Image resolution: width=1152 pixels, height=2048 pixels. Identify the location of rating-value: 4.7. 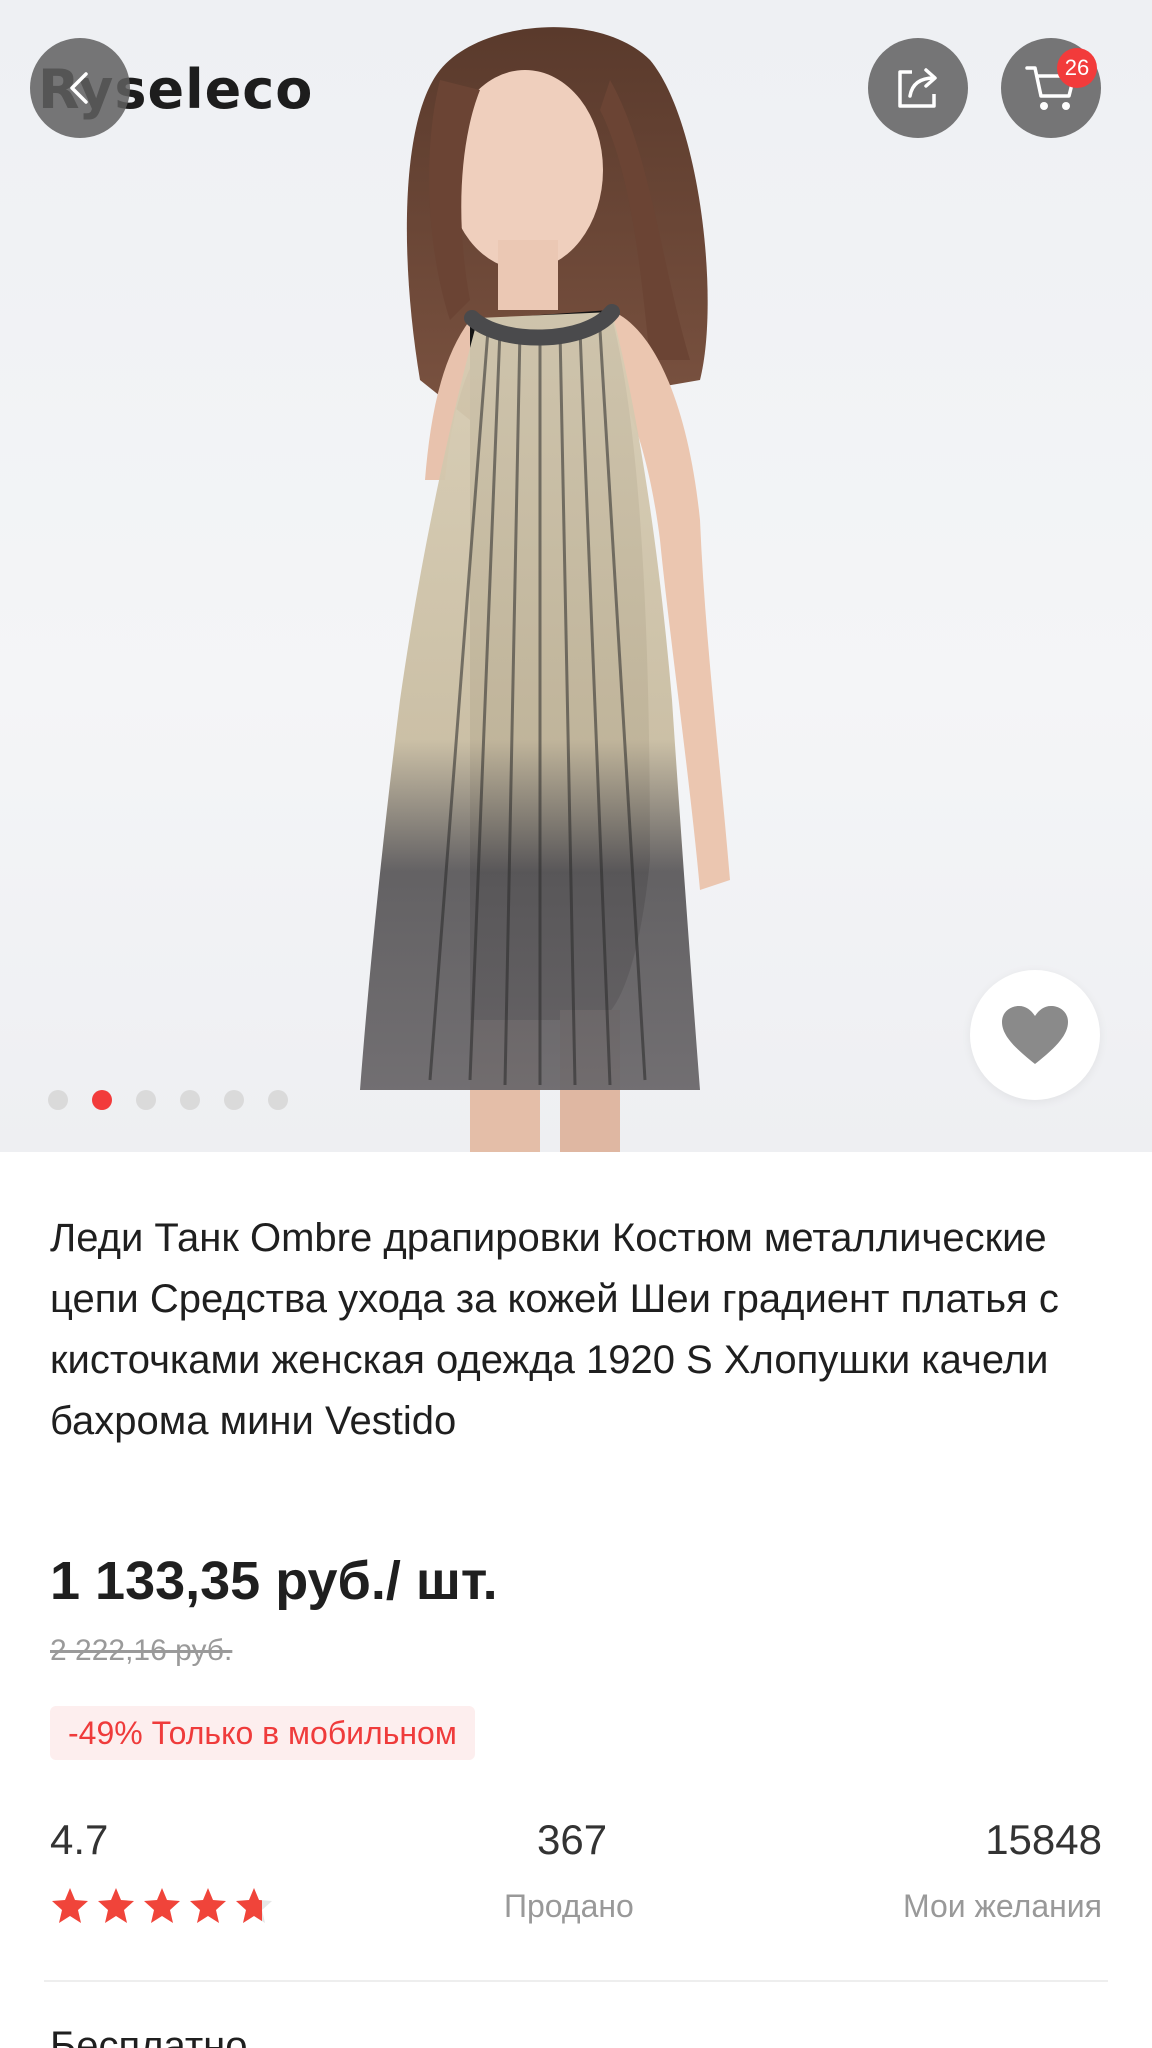
(79, 1839).